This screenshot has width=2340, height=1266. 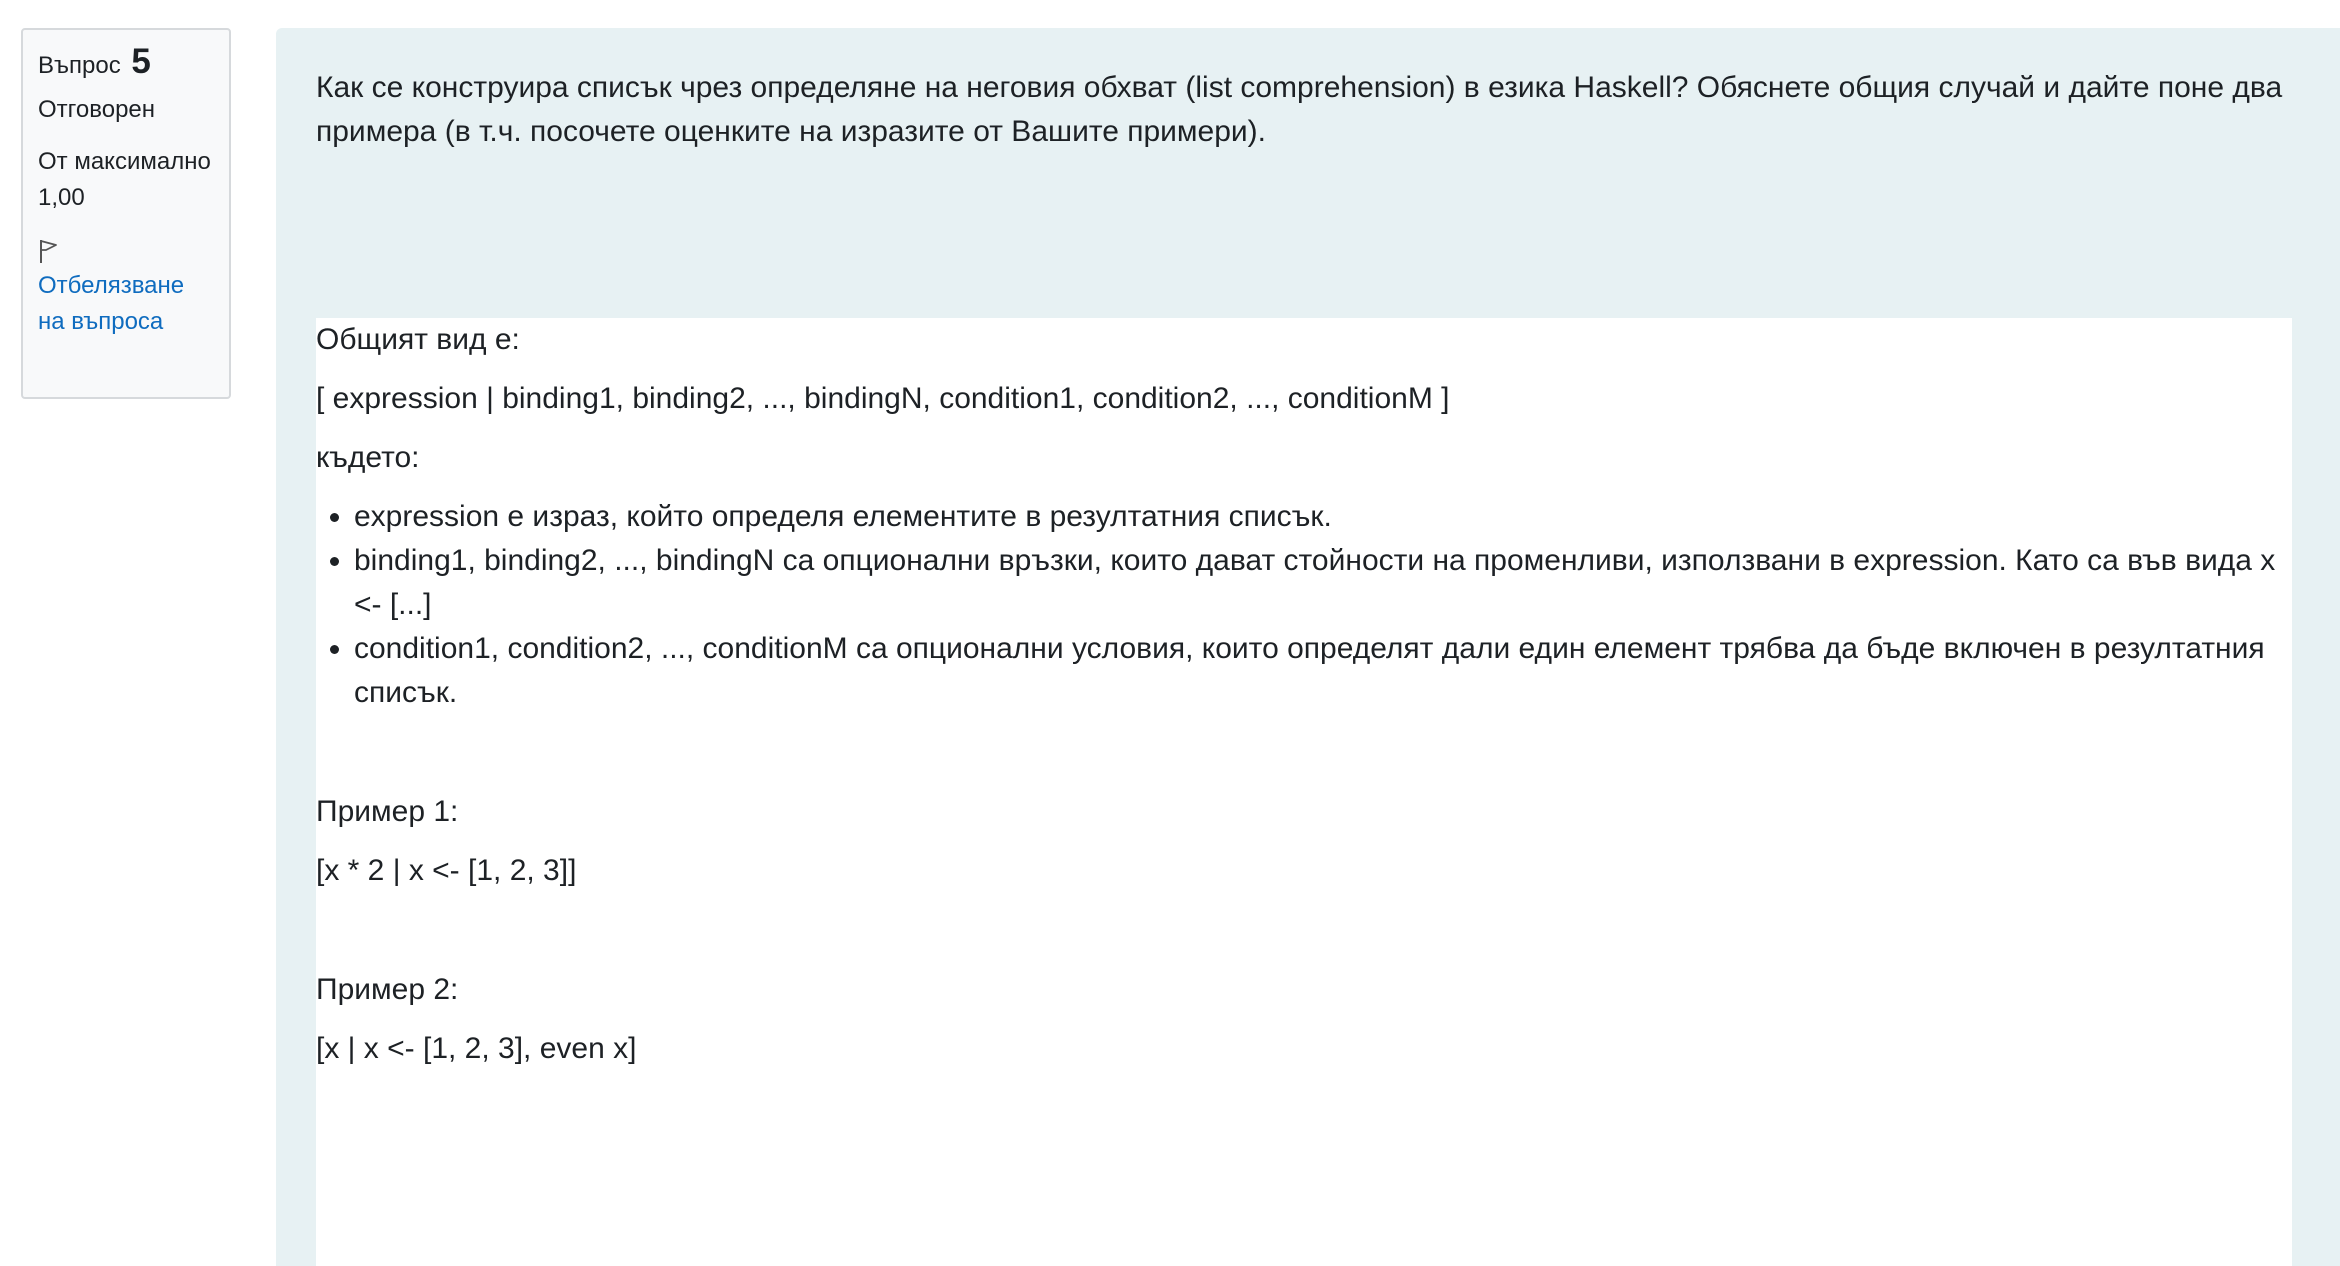 What do you see at coordinates (126, 304) in the screenshot?
I see `flag-question-link: Отбелязване на въпроса` at bounding box center [126, 304].